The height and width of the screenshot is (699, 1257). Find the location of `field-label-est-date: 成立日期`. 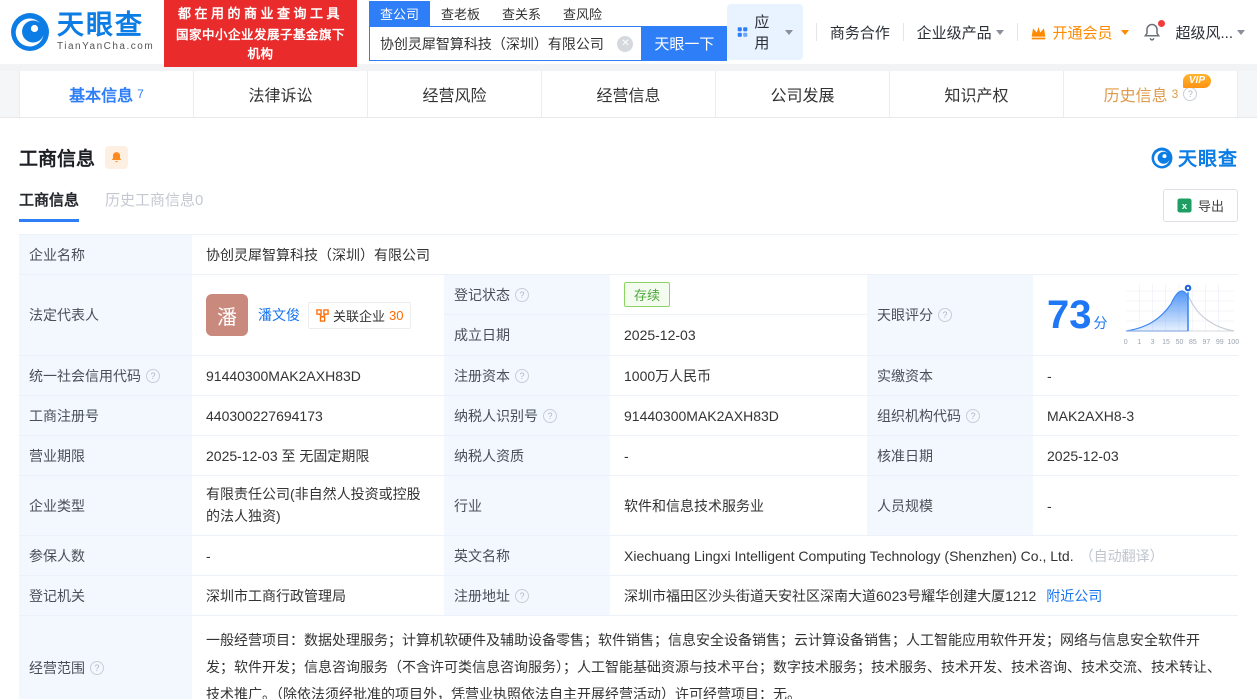

field-label-est-date: 成立日期 is located at coordinates (528, 335).